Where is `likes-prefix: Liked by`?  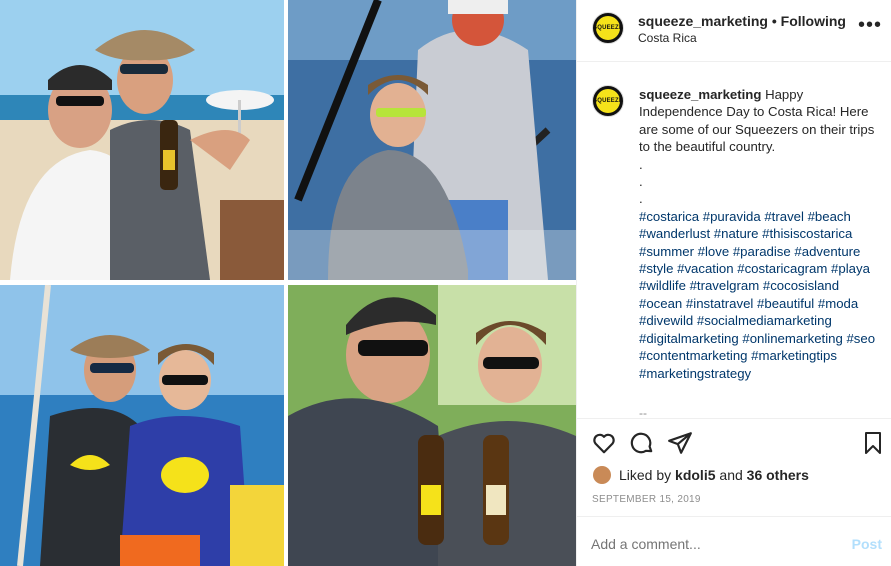
likes-prefix: Liked by is located at coordinates (647, 475).